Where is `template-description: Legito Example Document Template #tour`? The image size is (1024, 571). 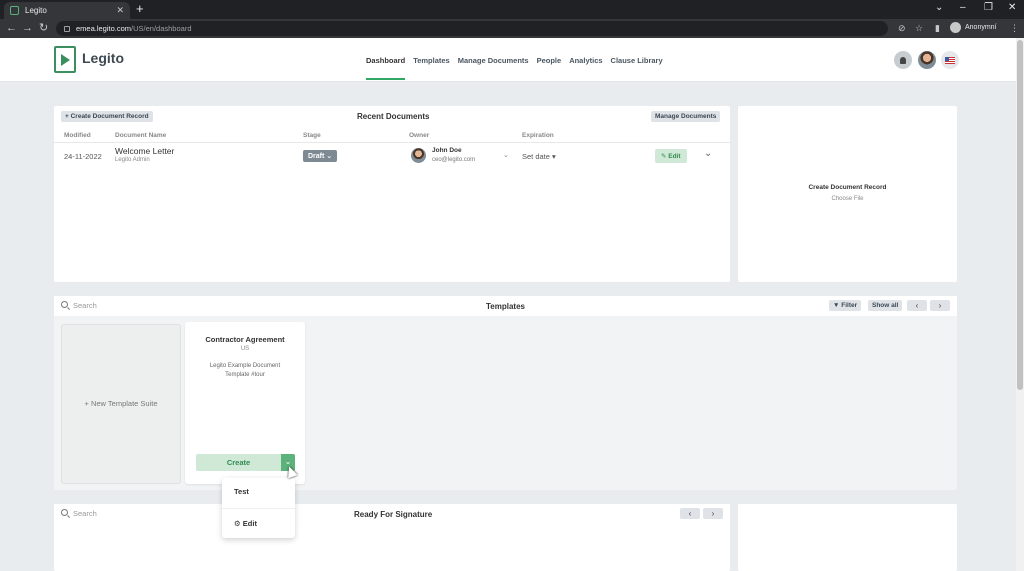
template-description: Legito Example Document Template #tour is located at coordinates (245, 370).